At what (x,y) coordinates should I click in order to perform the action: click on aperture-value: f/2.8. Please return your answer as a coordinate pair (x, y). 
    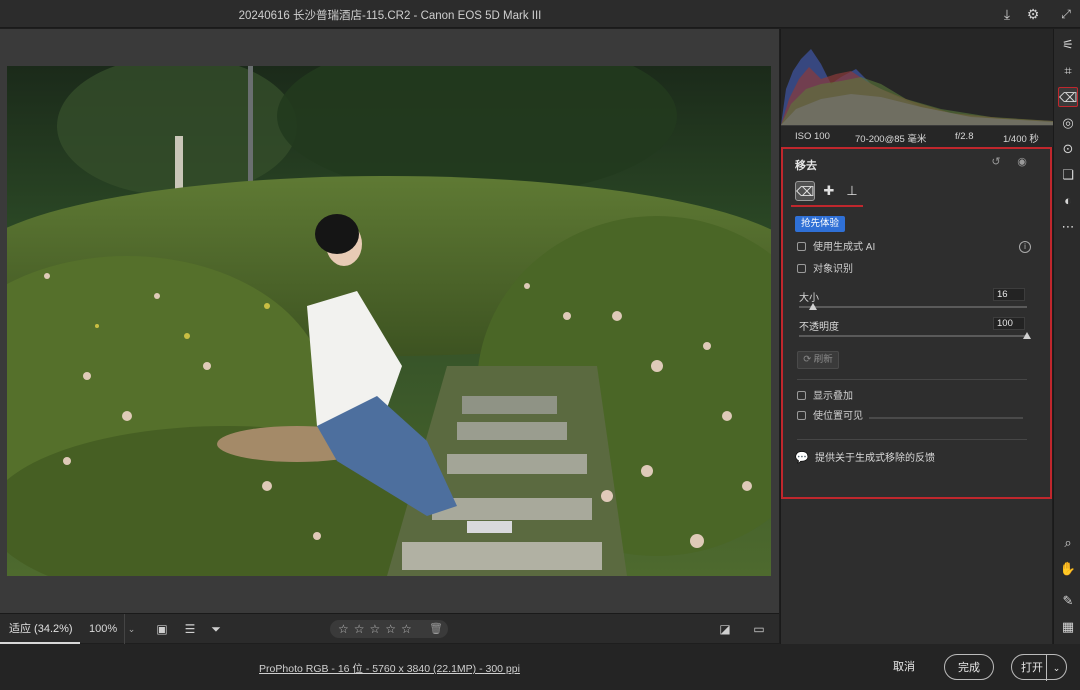
    Looking at the image, I should click on (964, 136).